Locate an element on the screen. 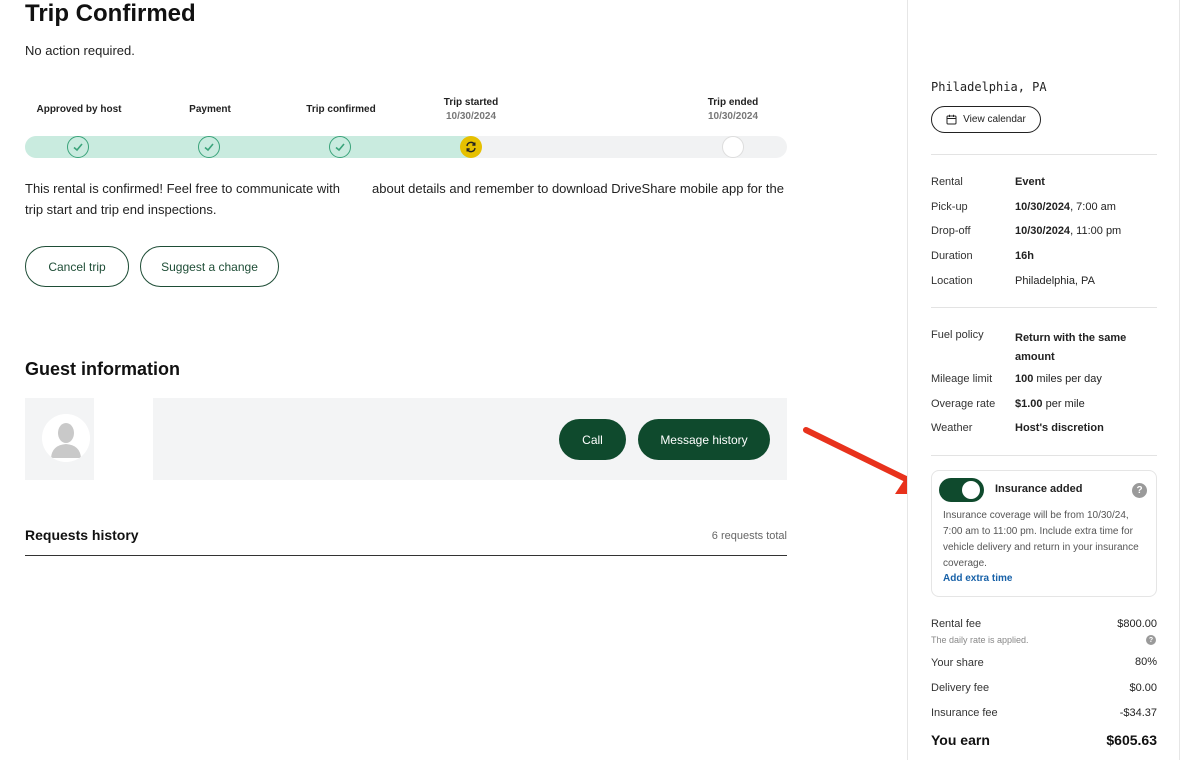  policy-label-overage: Overage rate is located at coordinates (963, 404).